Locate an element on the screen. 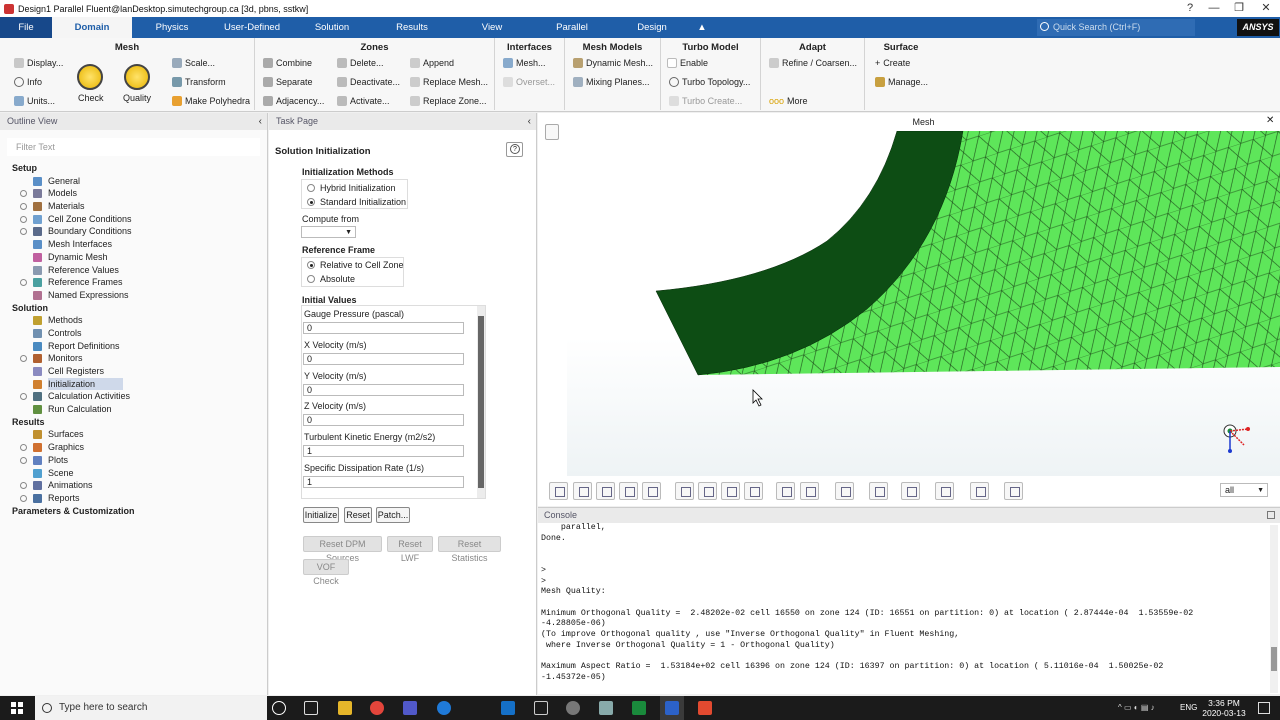 This screenshot has width=1280, height=720. tree-item-results: Results is located at coordinates (133, 422).